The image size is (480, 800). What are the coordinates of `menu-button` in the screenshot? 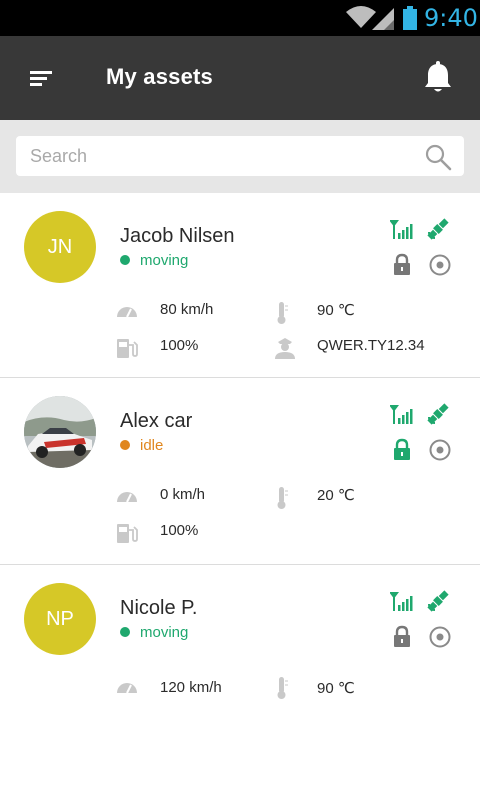 It's located at (40, 78).